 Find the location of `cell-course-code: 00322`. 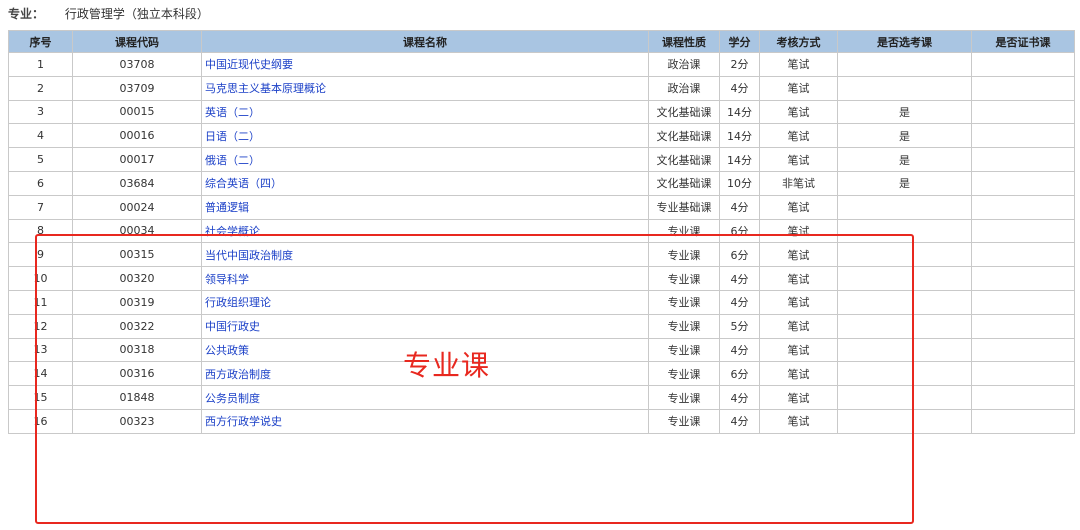

cell-course-code: 00322 is located at coordinates (137, 326).